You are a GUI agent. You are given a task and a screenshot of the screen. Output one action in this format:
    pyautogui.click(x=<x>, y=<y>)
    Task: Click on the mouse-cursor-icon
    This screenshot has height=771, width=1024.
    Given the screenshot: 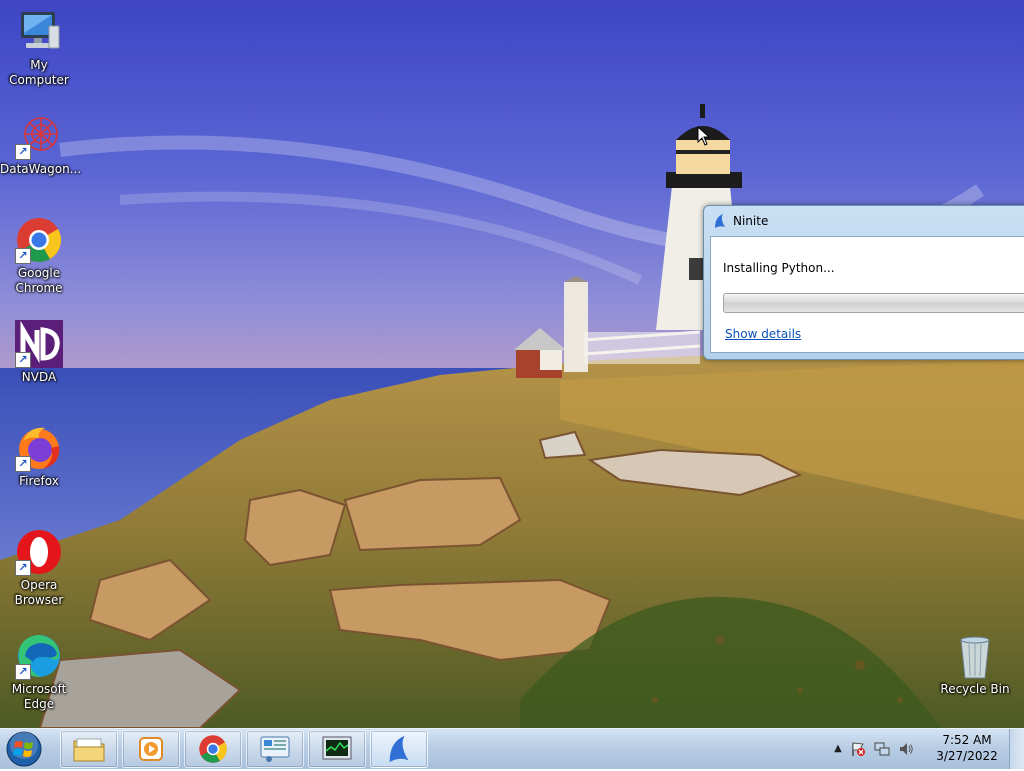 What is the action you would take?
    pyautogui.click(x=704, y=136)
    